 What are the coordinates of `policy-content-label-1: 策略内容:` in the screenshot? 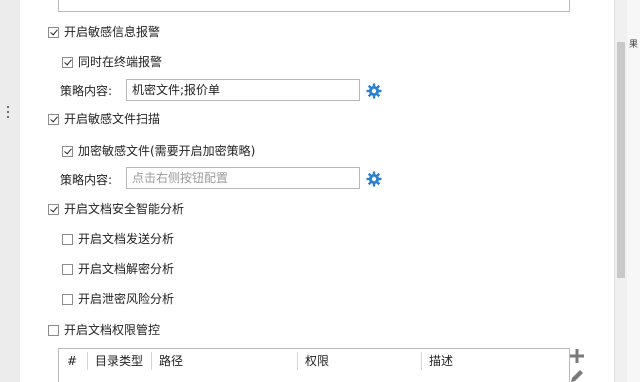 It's located at (86, 91).